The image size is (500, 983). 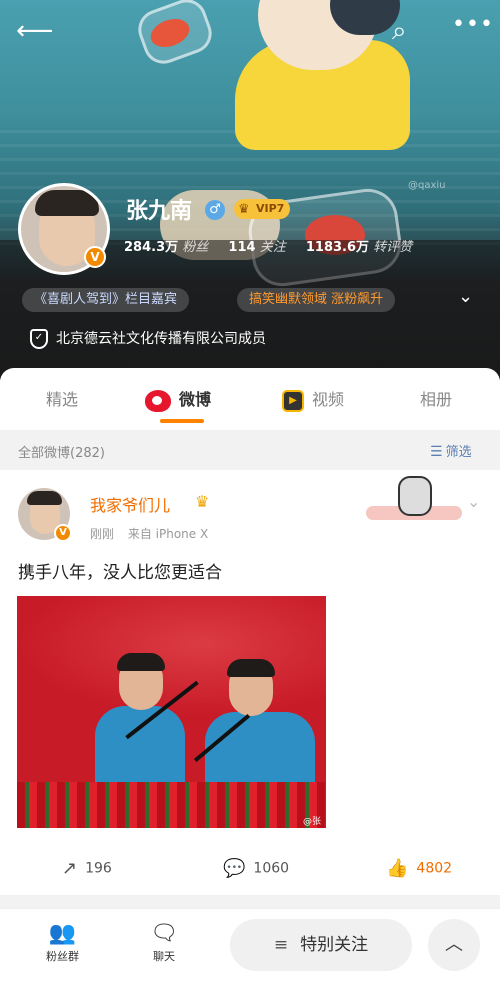 I want to click on fans-group-label: 粉丝群, so click(x=62, y=956).